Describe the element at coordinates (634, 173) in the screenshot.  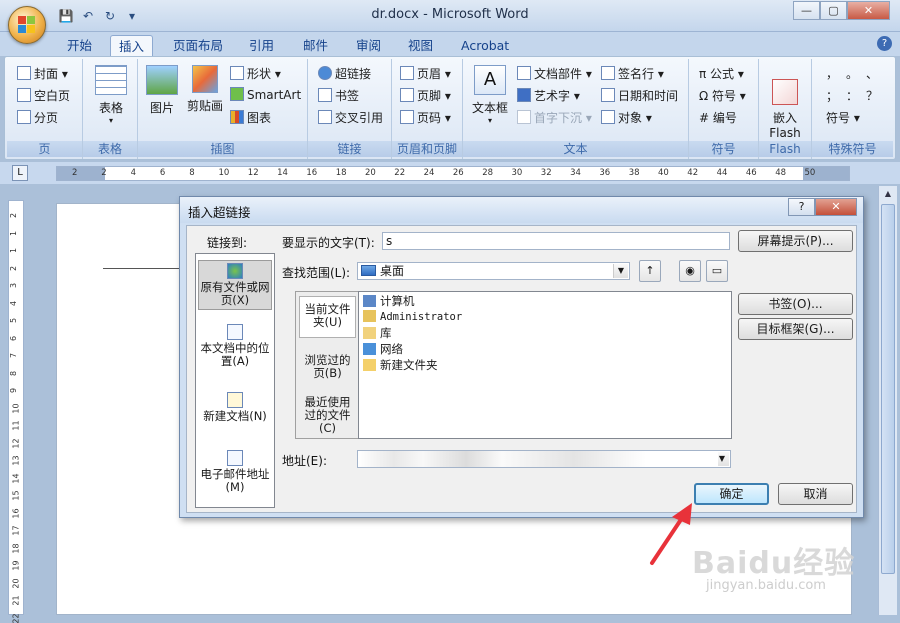
I see `ruler-tick-label: 38` at that location.